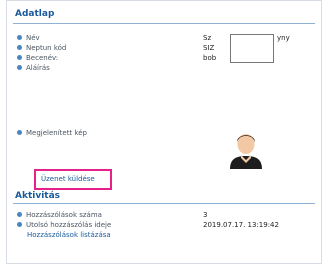 This screenshot has width=328, height=268. I want to click on neptun-code-value: SIZ, so click(209, 48).